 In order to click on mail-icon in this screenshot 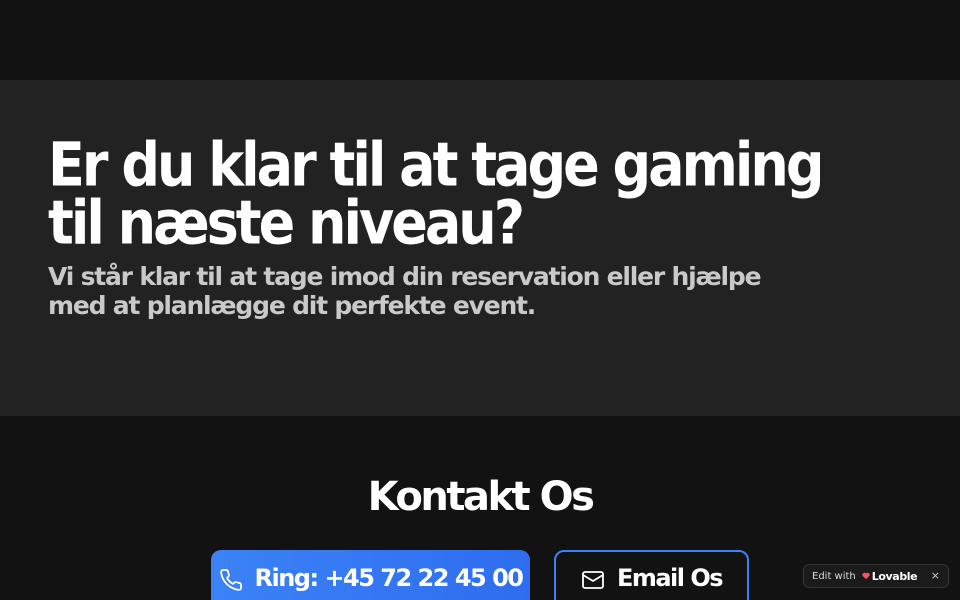, I will do `click(593, 580)`.